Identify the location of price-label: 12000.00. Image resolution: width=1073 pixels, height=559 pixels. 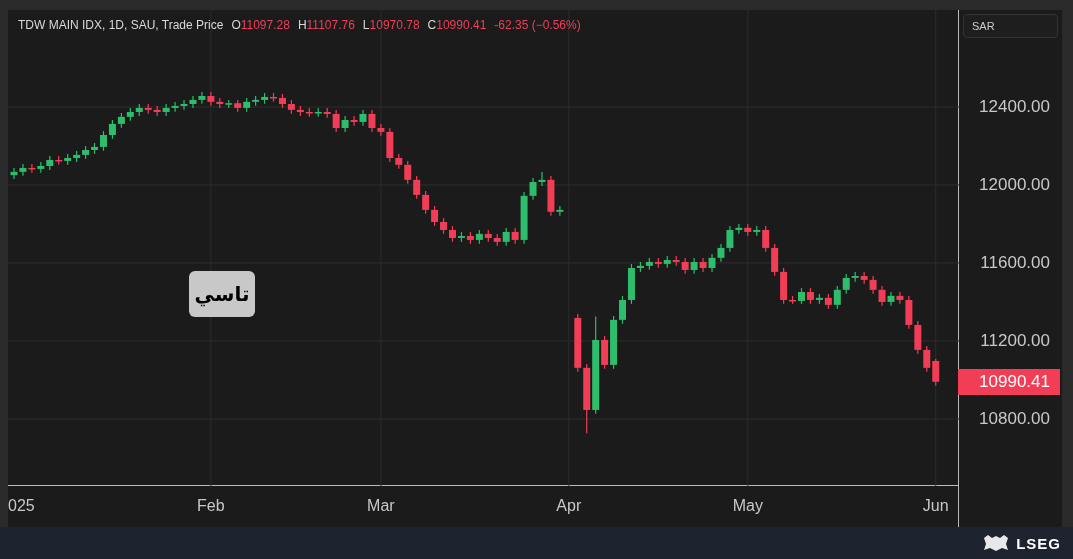
(1014, 184).